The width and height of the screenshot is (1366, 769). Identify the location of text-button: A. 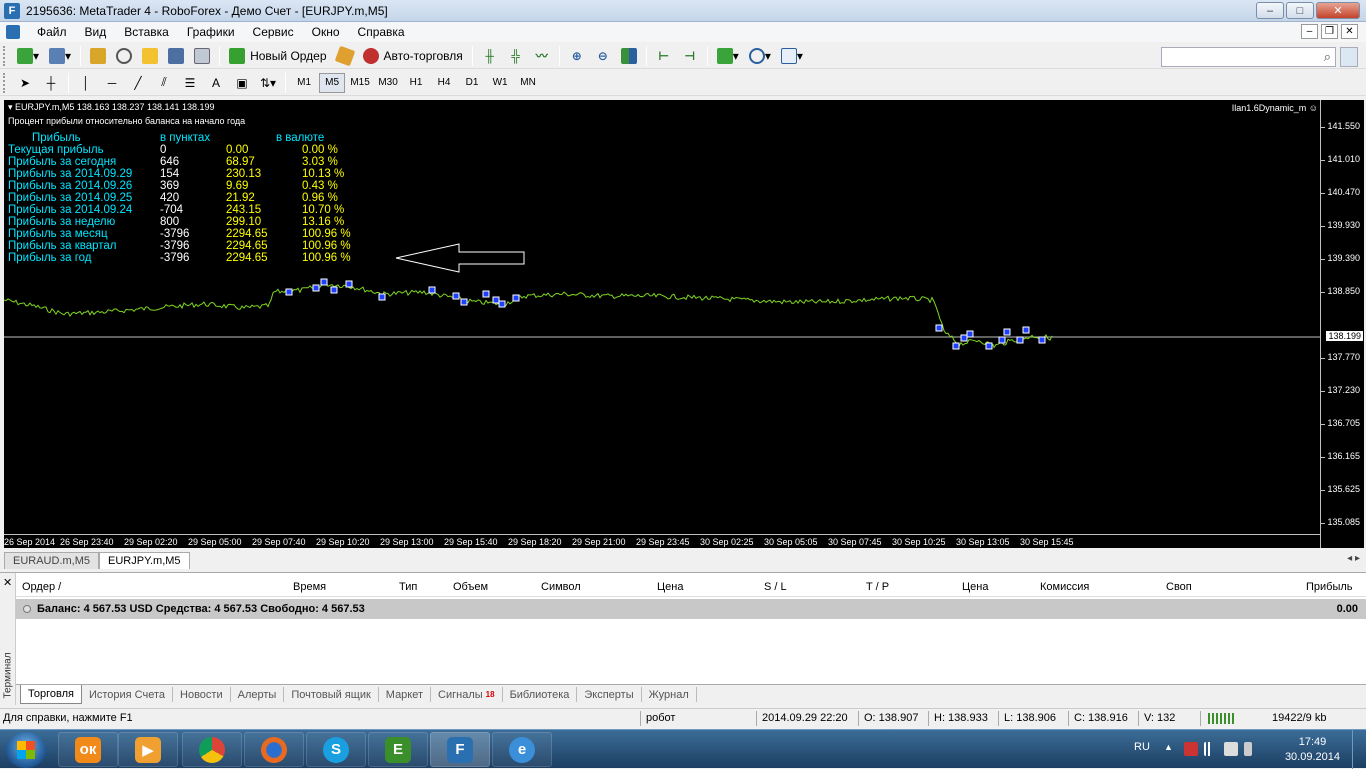
(216, 83).